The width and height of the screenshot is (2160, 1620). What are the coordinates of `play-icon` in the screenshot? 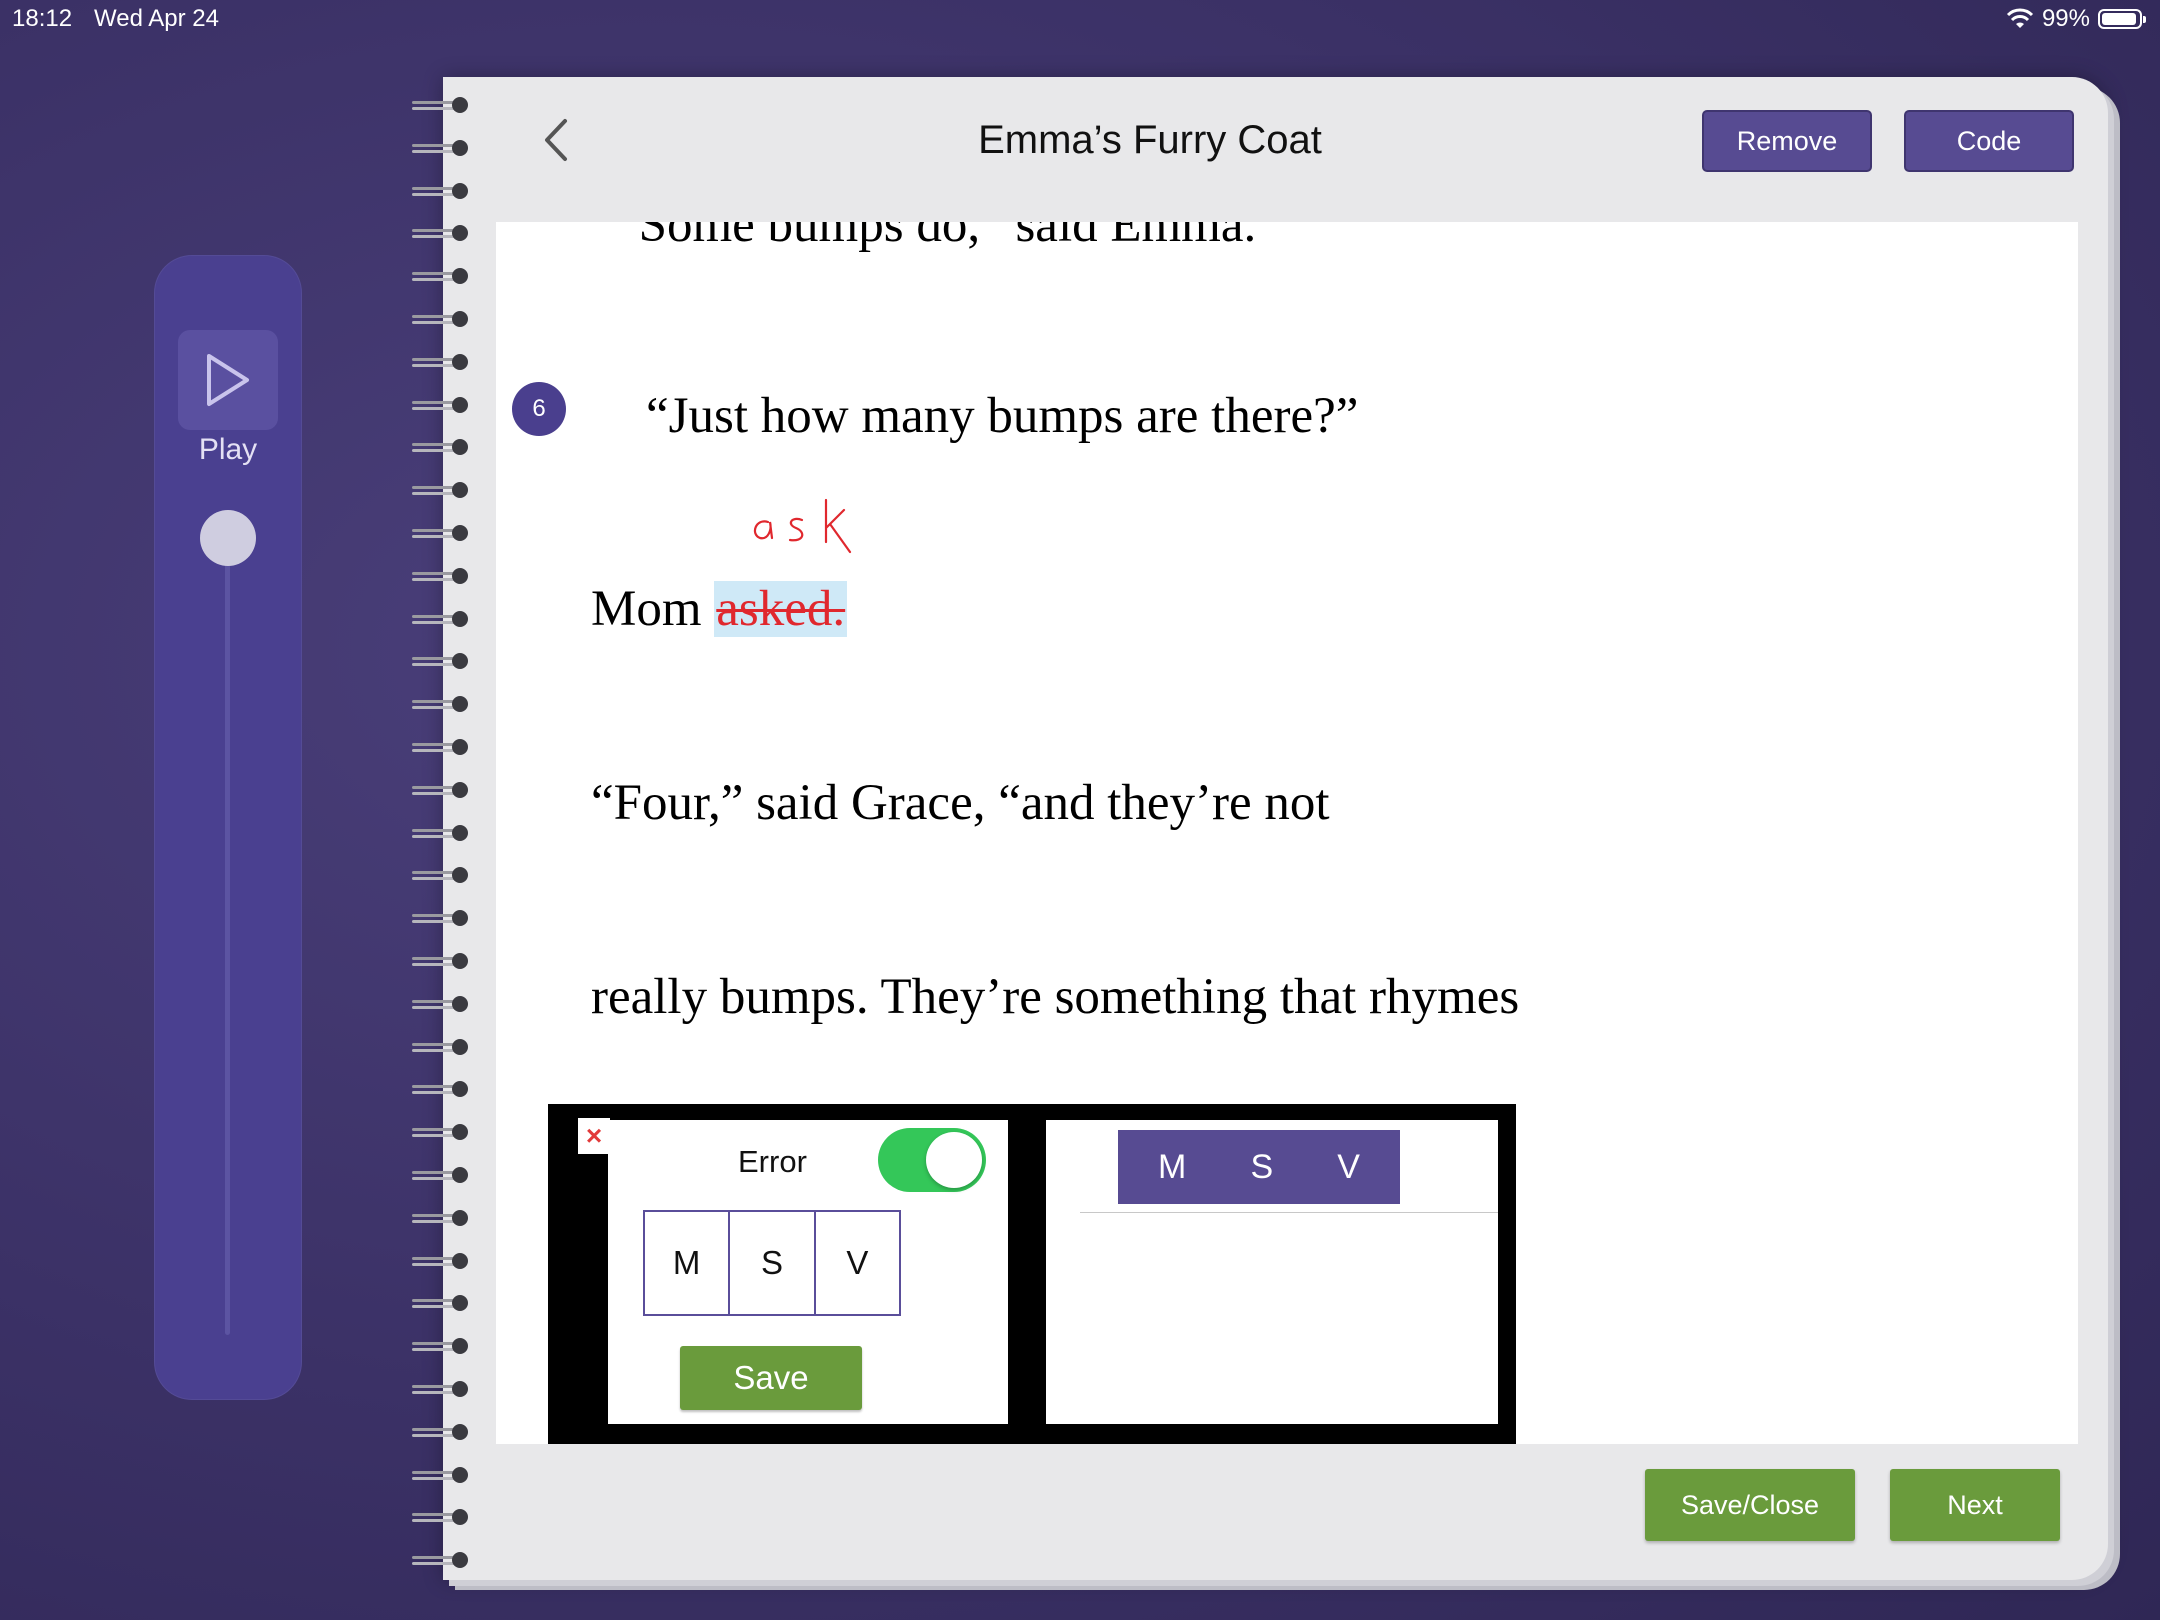 It's located at (228, 380).